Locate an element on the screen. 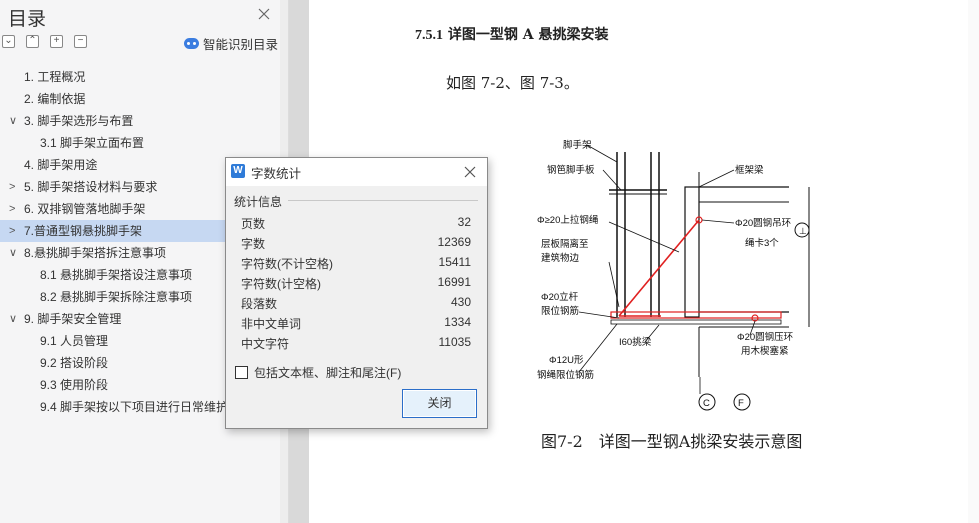 This screenshot has height=523, width=979. close-button: 关闭 is located at coordinates (439, 403).